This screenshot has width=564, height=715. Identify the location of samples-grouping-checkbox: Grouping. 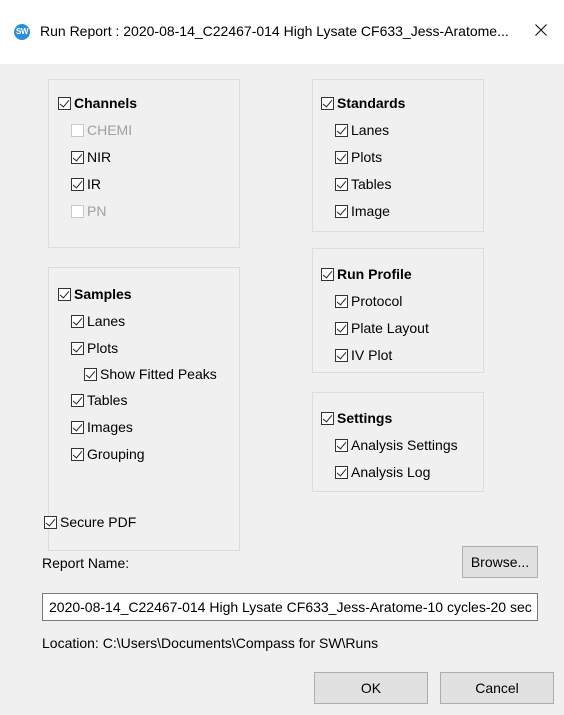
(108, 454).